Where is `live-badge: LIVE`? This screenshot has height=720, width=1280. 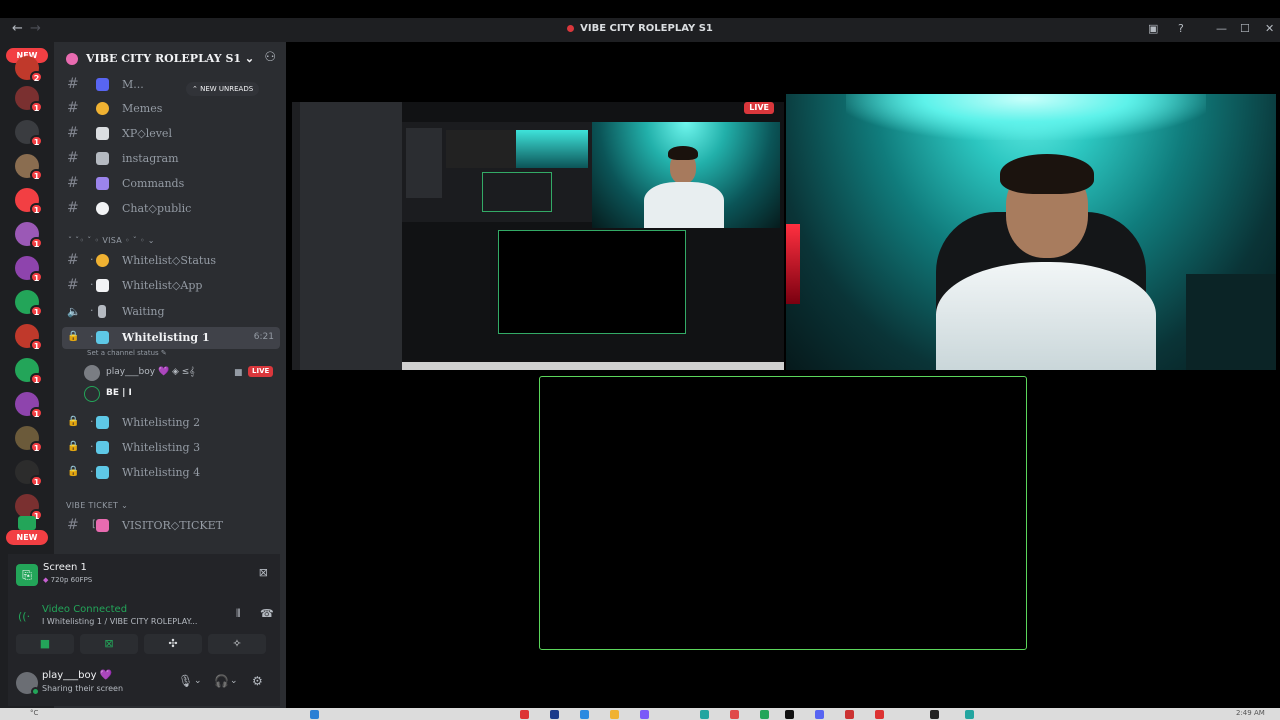
live-badge: LIVE is located at coordinates (261, 371).